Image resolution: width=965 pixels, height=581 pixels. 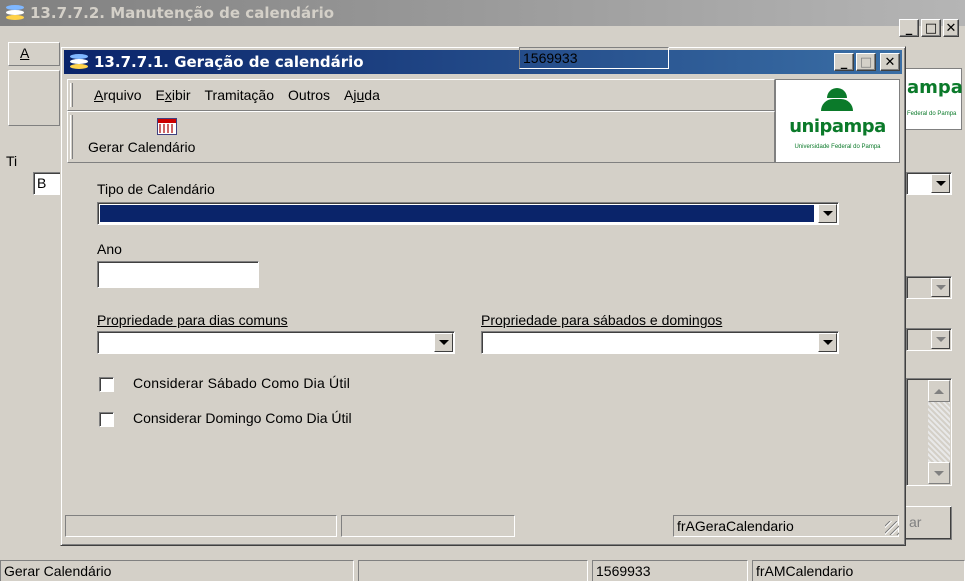 What do you see at coordinates (241, 383) in the screenshot?
I see `sabado-checkbox-label: Considerar Sábado Como Dia Útil` at bounding box center [241, 383].